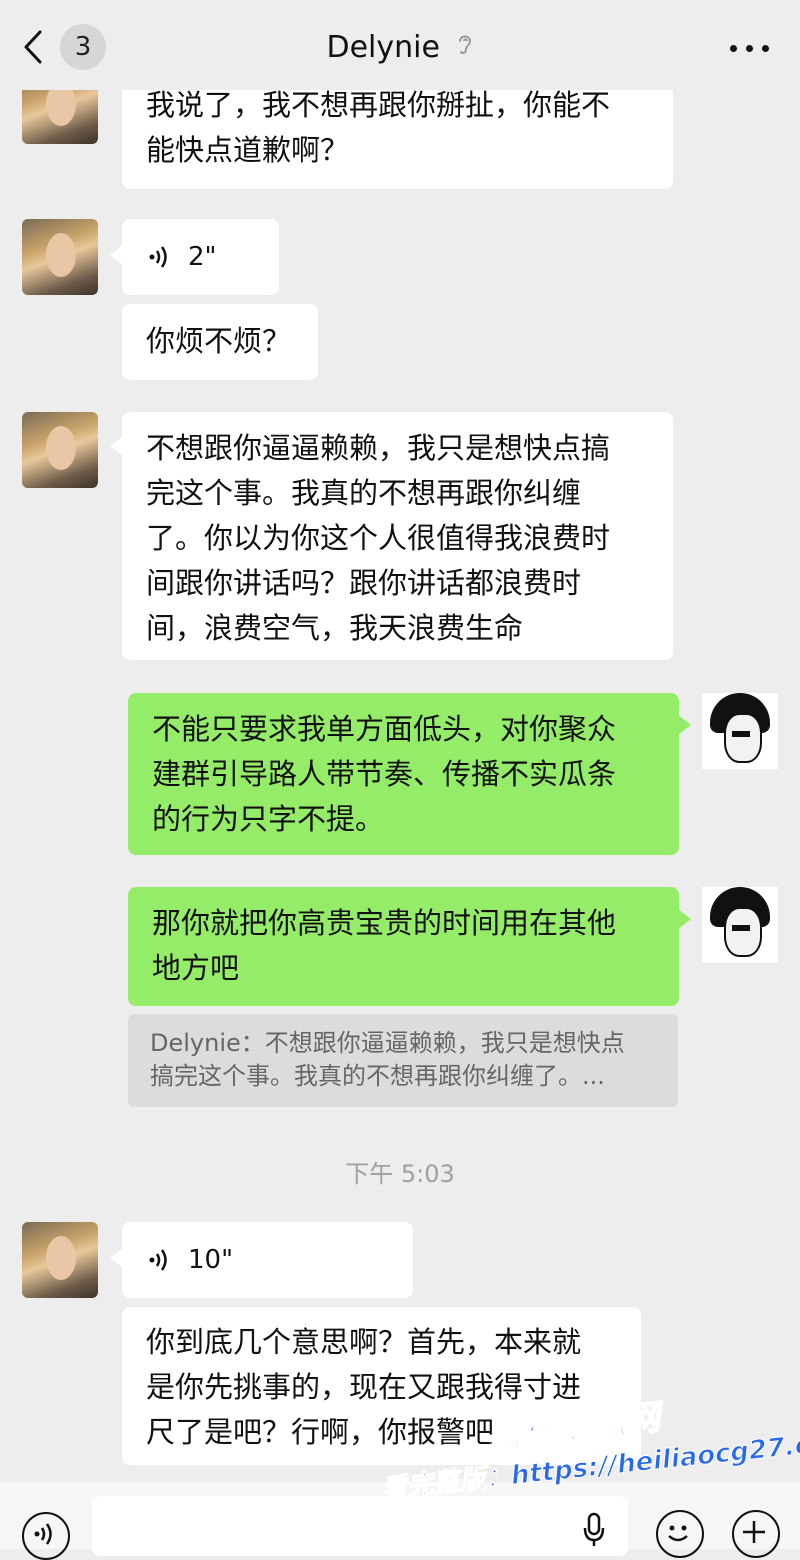  What do you see at coordinates (43, 1534) in the screenshot?
I see `voice-icon` at bounding box center [43, 1534].